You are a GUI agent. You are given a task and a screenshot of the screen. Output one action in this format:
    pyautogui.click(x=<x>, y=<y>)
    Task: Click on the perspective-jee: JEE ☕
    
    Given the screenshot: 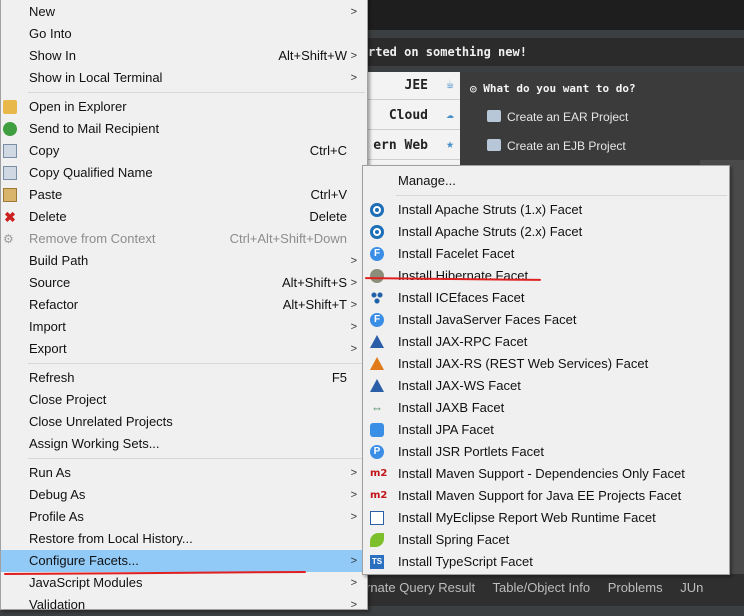 What is the action you would take?
    pyautogui.click(x=413, y=86)
    